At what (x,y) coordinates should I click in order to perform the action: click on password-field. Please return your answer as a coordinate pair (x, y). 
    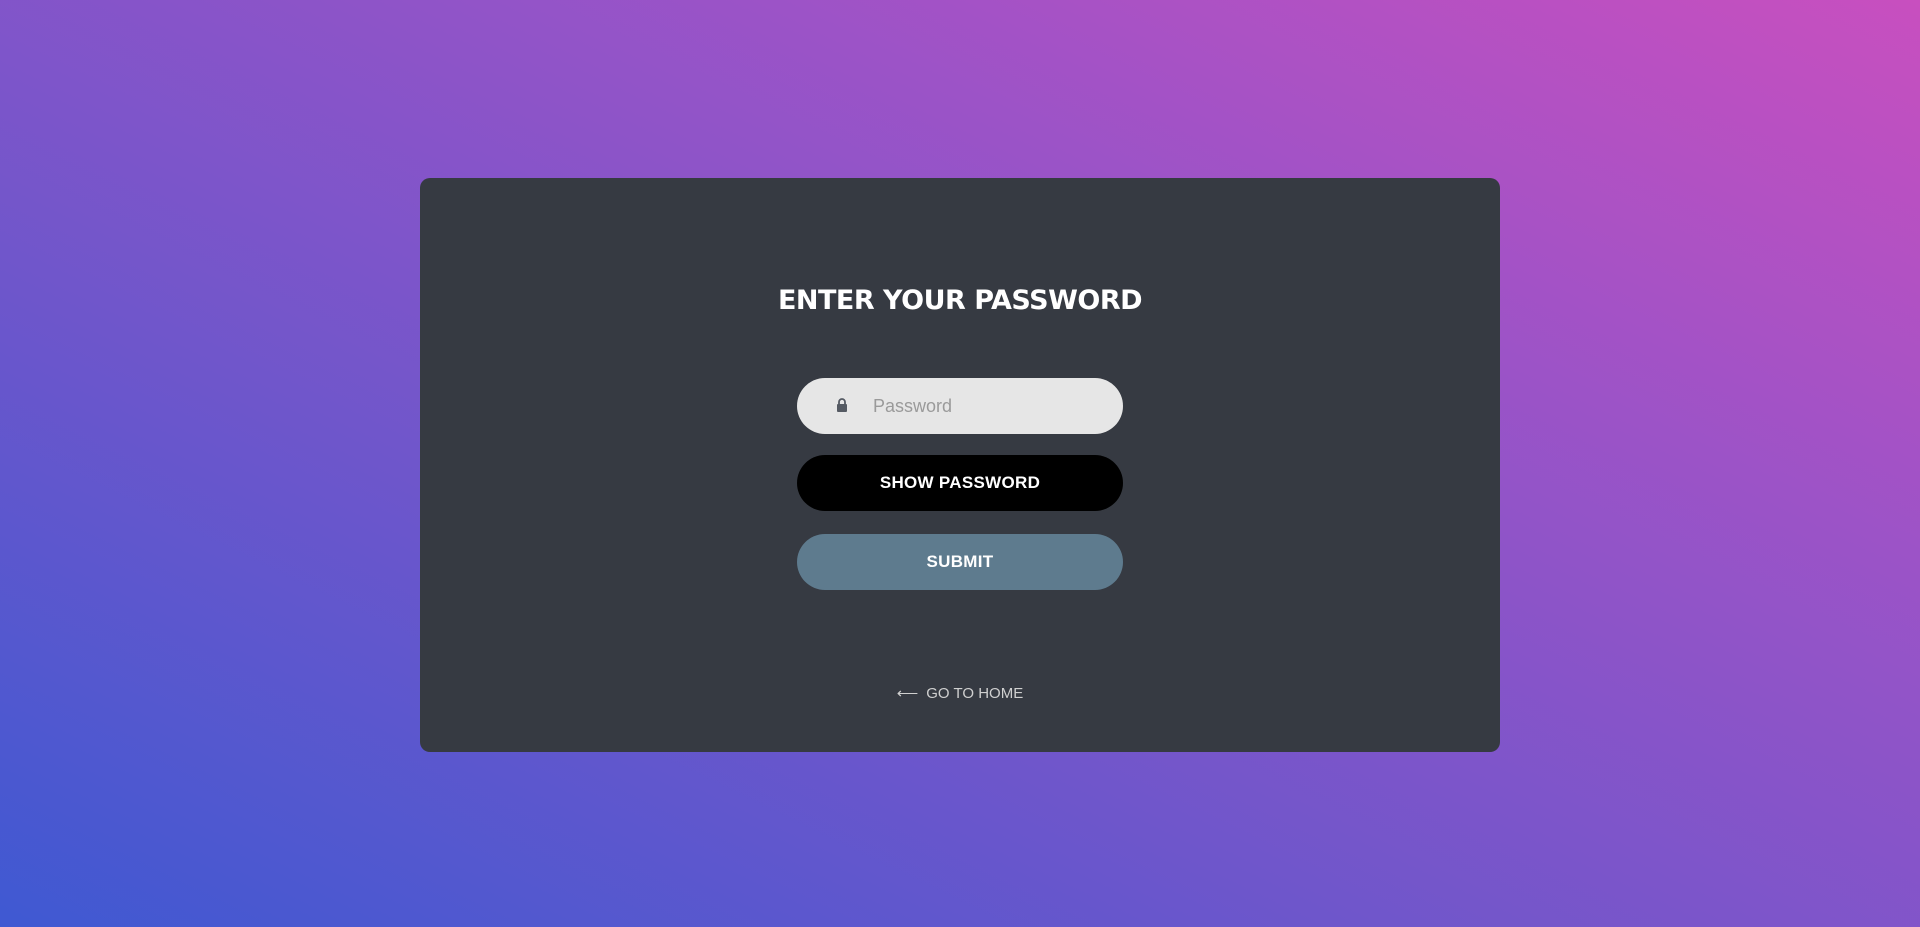
    Looking at the image, I should click on (960, 406).